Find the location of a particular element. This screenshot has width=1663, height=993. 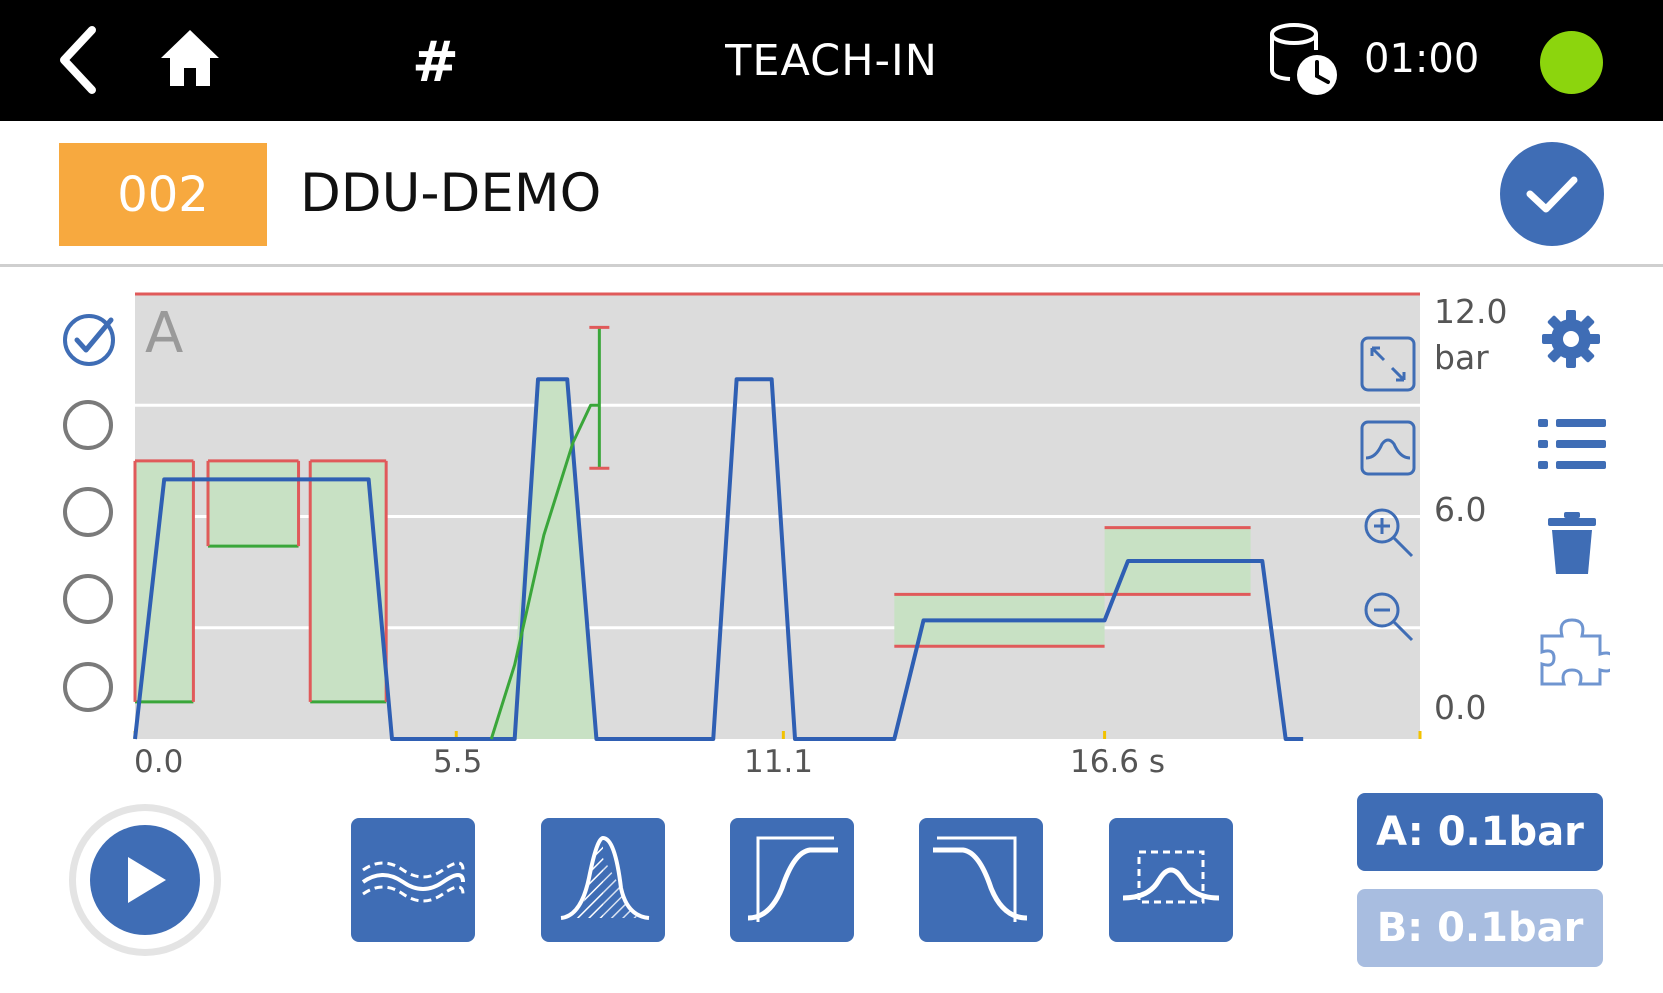

noise-band-button is located at coordinates (413, 880).